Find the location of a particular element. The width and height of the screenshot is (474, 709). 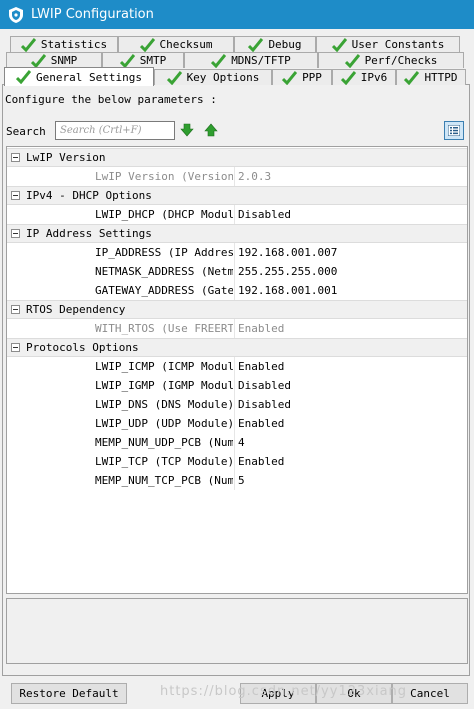

param-row: IP_ADDRESS (IP Address) 192.168.001.007 is located at coordinates (237, 252).